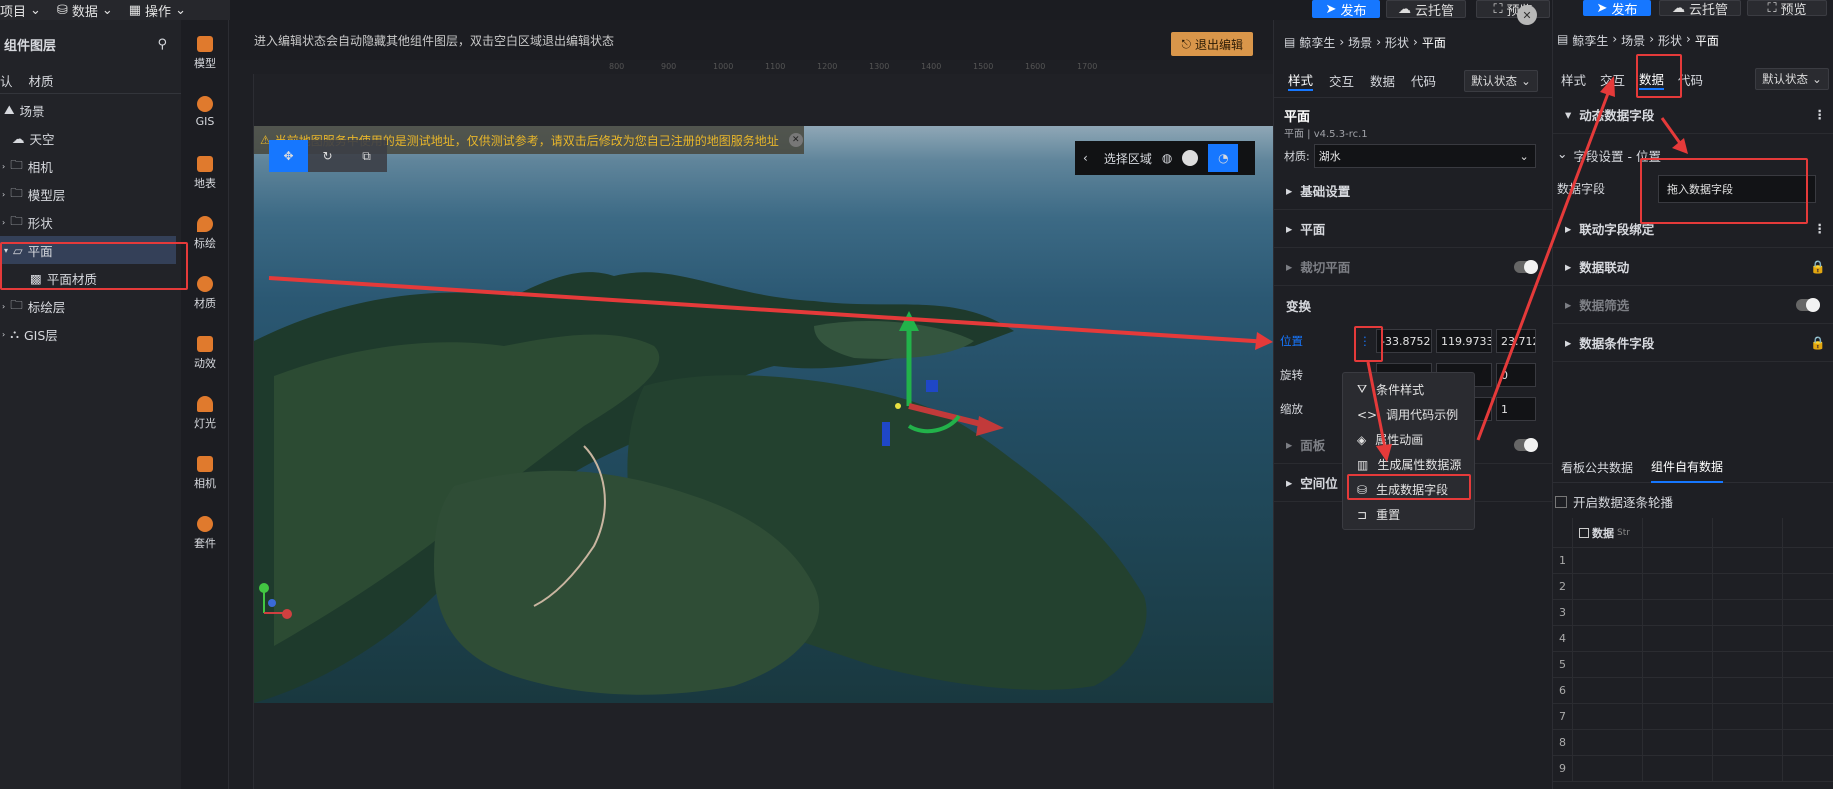  What do you see at coordinates (41, 80) in the screenshot?
I see `tab-material: 材质` at bounding box center [41, 80].